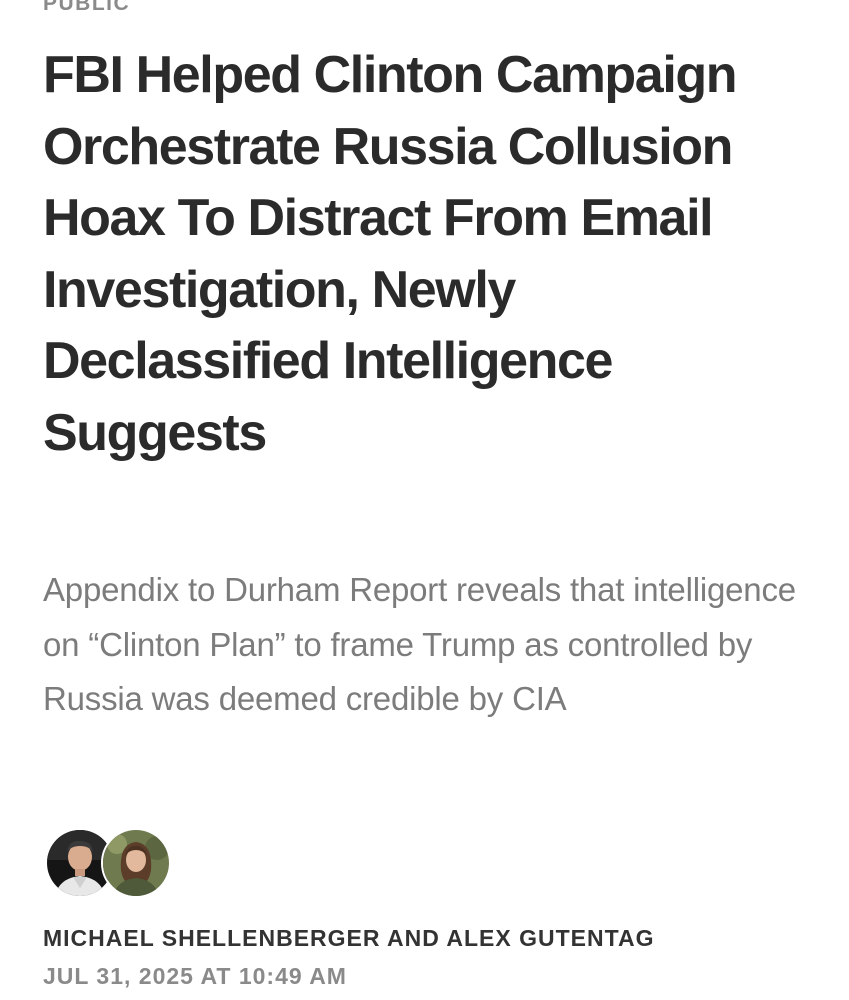  I want to click on author-avatars, so click(110, 864).